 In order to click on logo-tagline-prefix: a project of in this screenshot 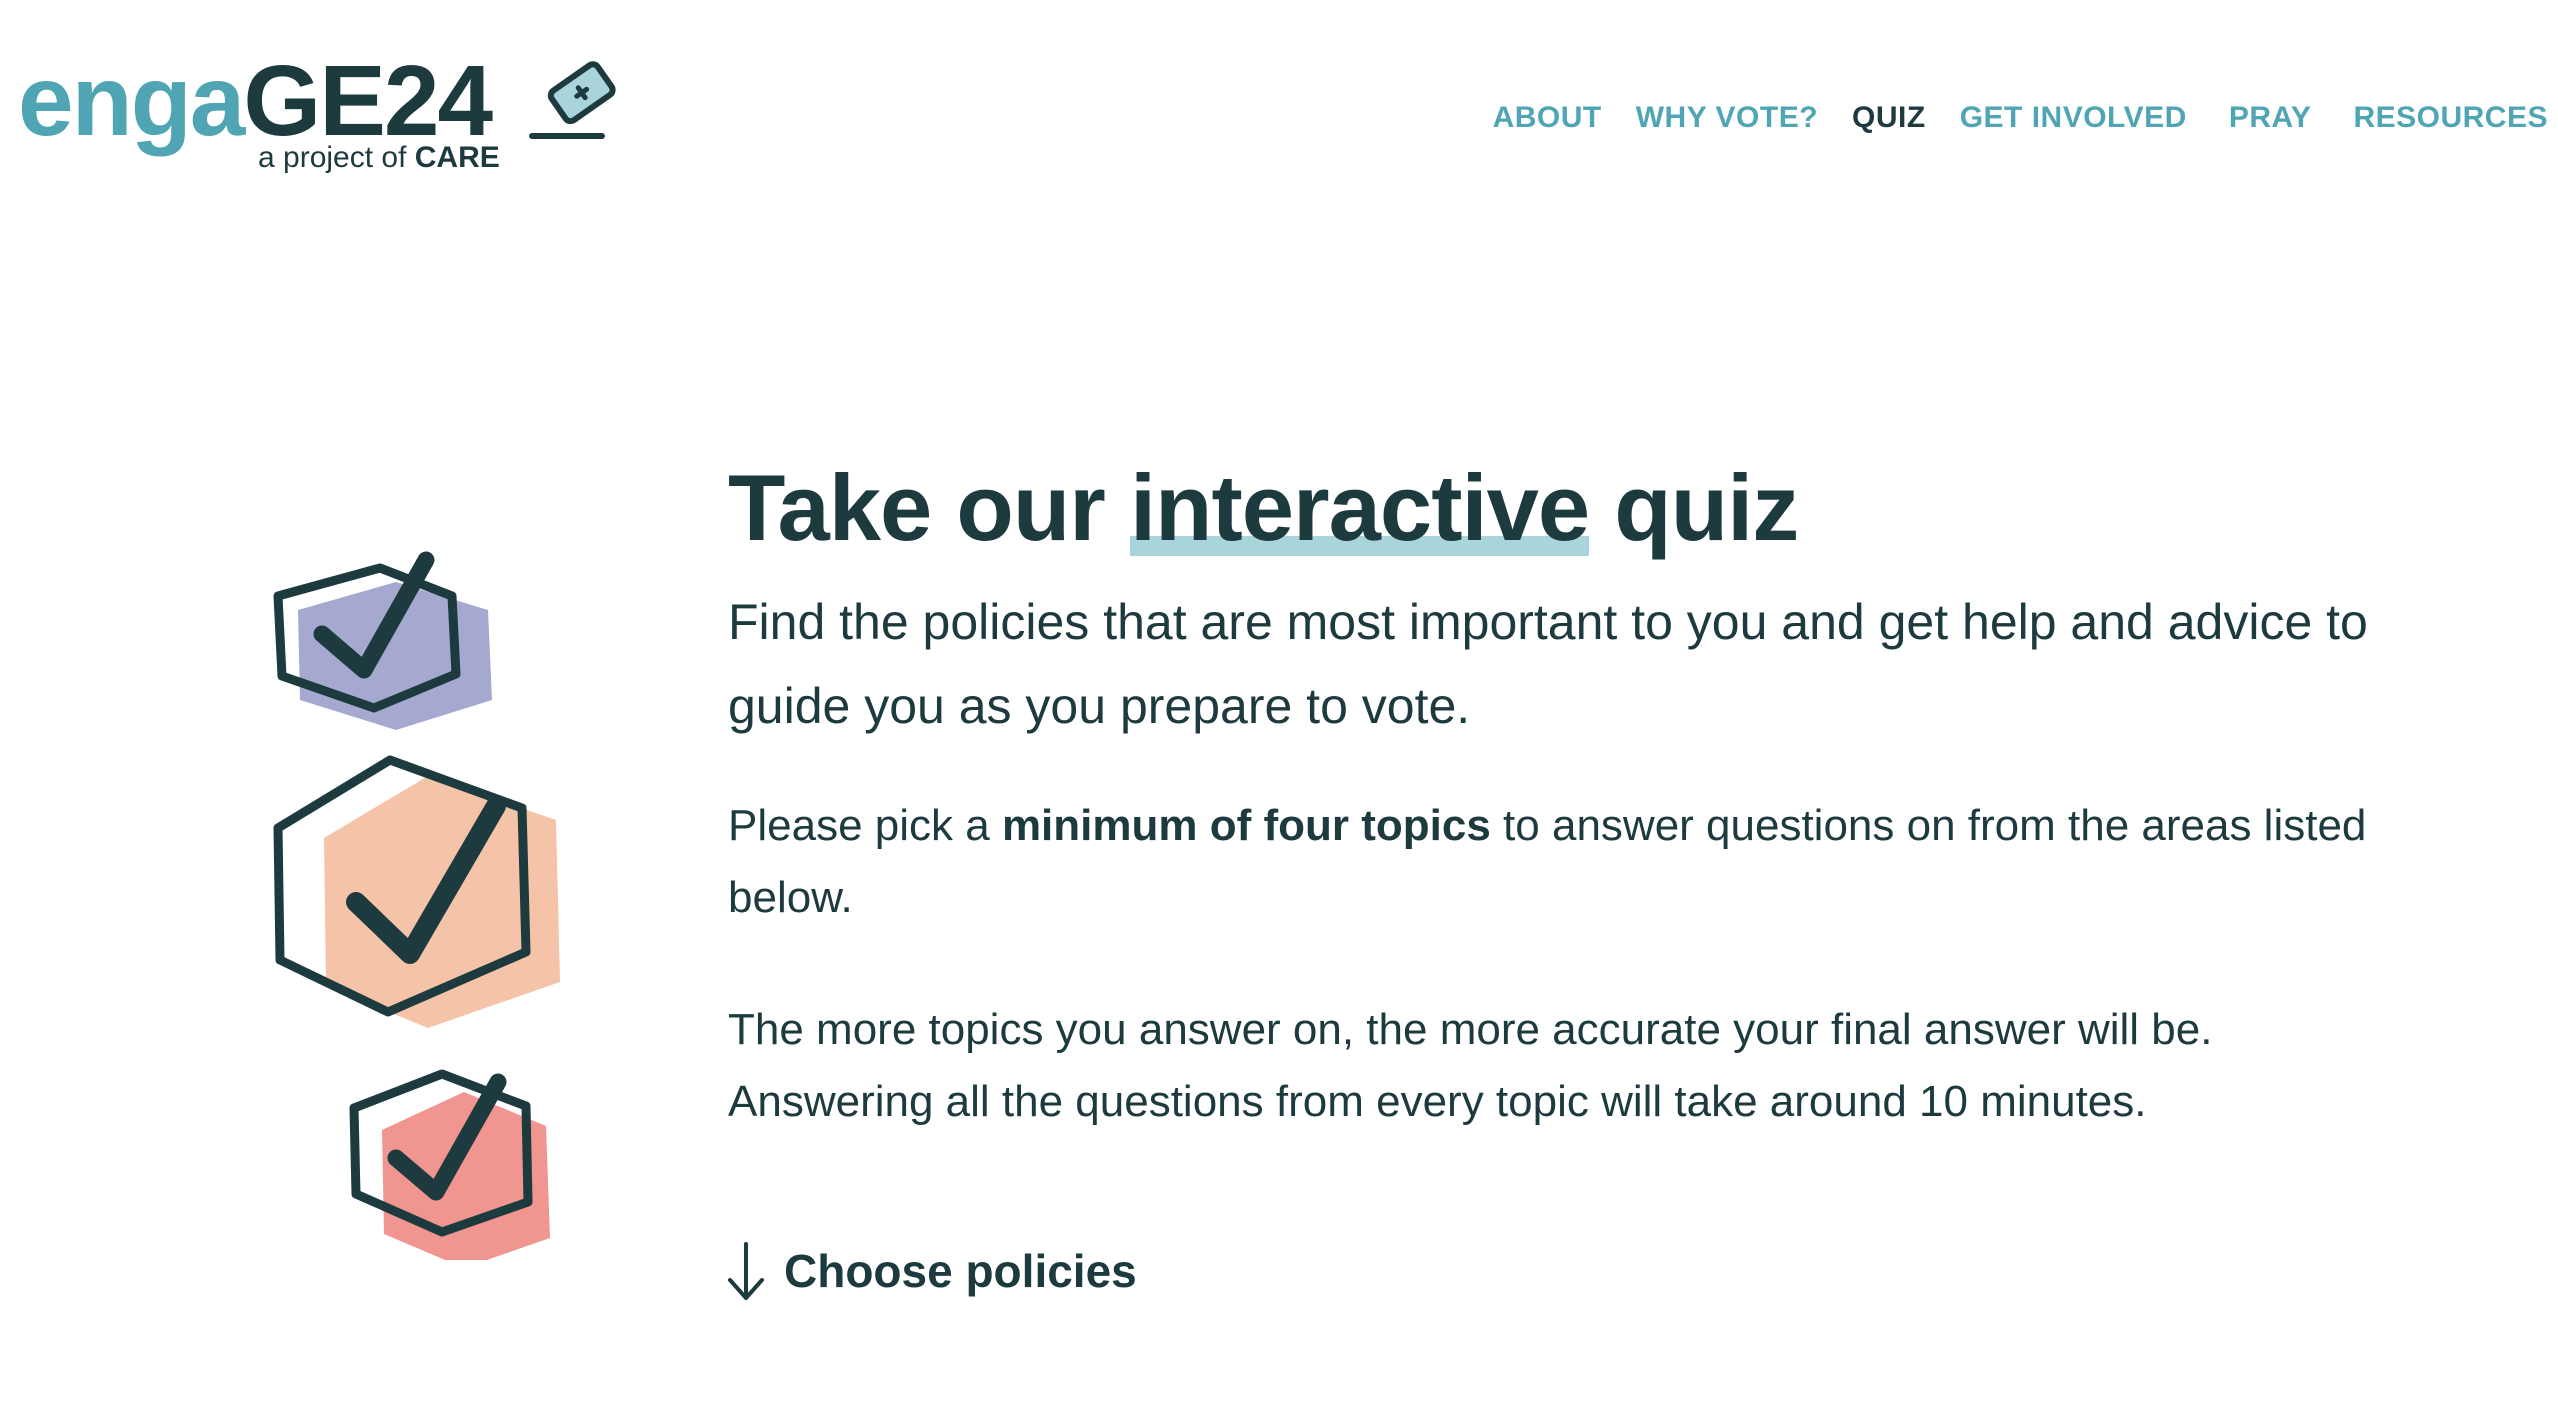, I will do `click(336, 157)`.